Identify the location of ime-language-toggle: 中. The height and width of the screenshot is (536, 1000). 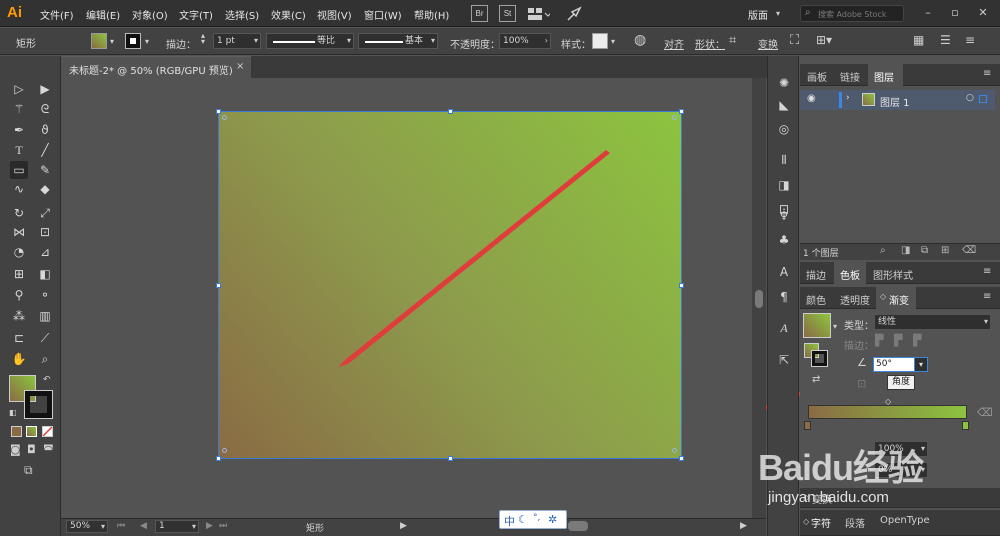
(509, 521).